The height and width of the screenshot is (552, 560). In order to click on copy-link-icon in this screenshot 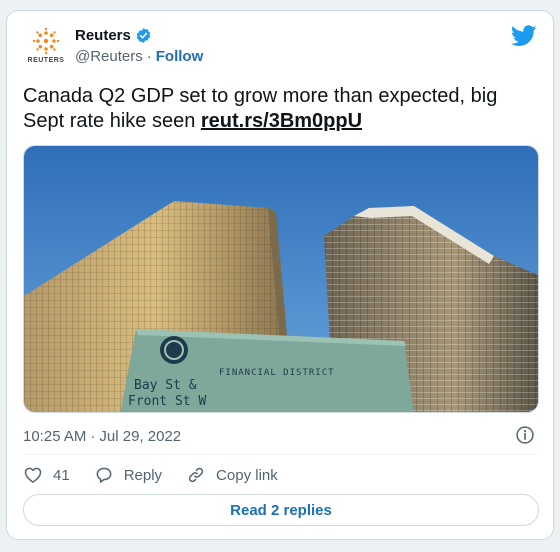, I will do `click(196, 475)`.